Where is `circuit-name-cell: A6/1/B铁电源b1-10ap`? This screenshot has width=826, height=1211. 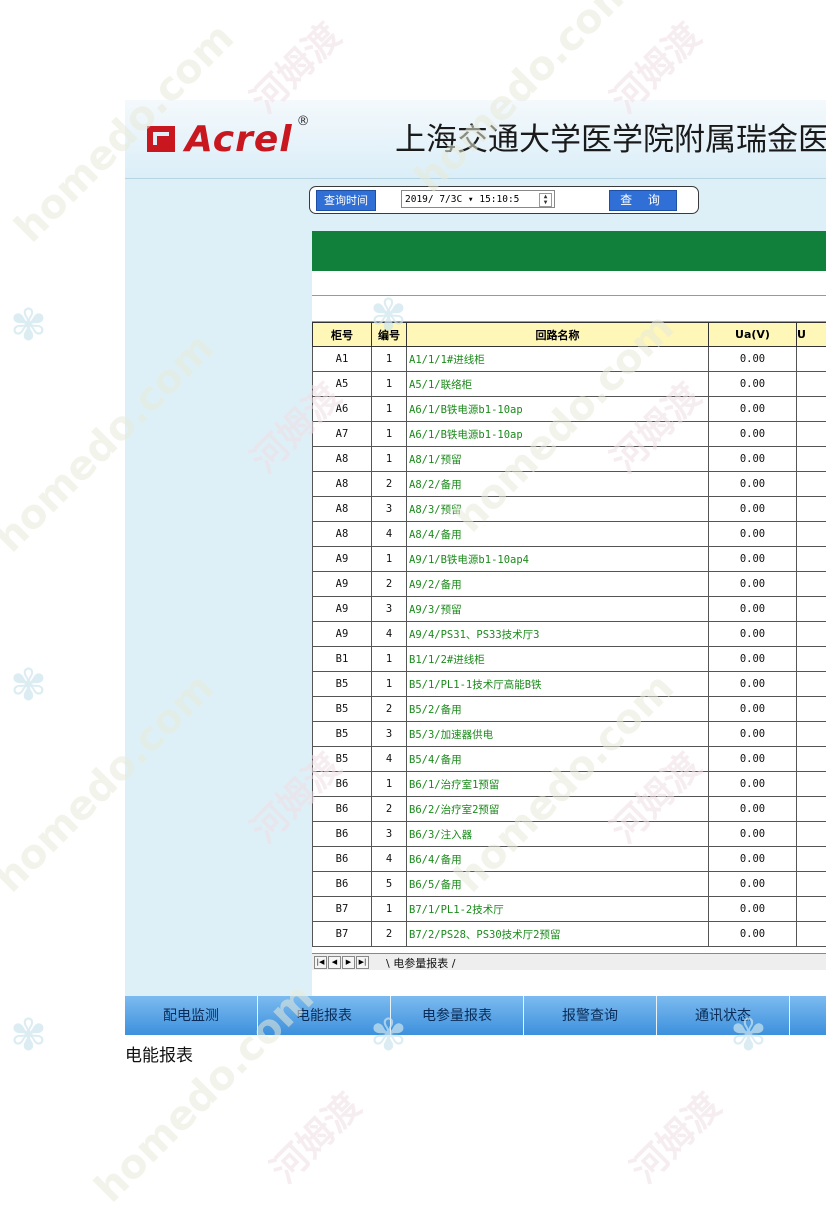 circuit-name-cell: A6/1/B铁电源b1-10ap is located at coordinates (558, 409).